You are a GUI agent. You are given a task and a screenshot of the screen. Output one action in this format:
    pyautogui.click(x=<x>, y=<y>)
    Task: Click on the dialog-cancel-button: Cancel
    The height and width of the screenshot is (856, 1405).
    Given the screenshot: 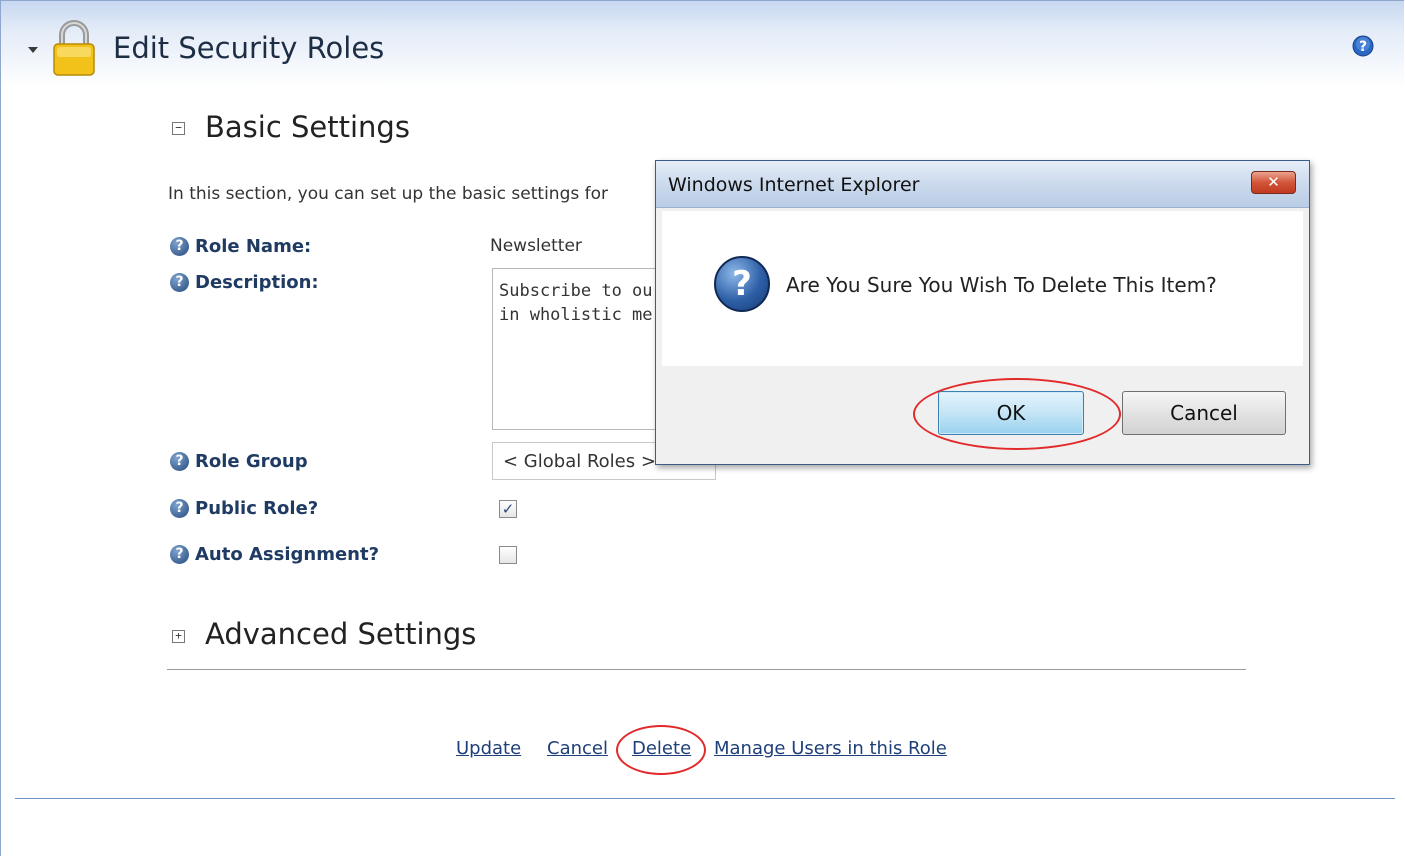 What is the action you would take?
    pyautogui.click(x=1204, y=413)
    